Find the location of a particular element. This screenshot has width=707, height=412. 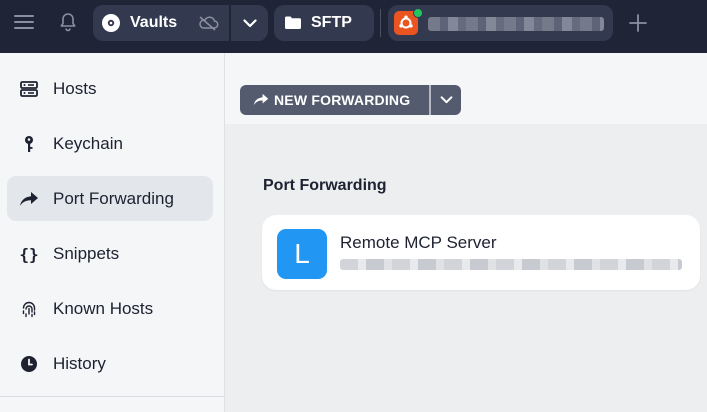

braces-icon: {} is located at coordinates (29, 254).